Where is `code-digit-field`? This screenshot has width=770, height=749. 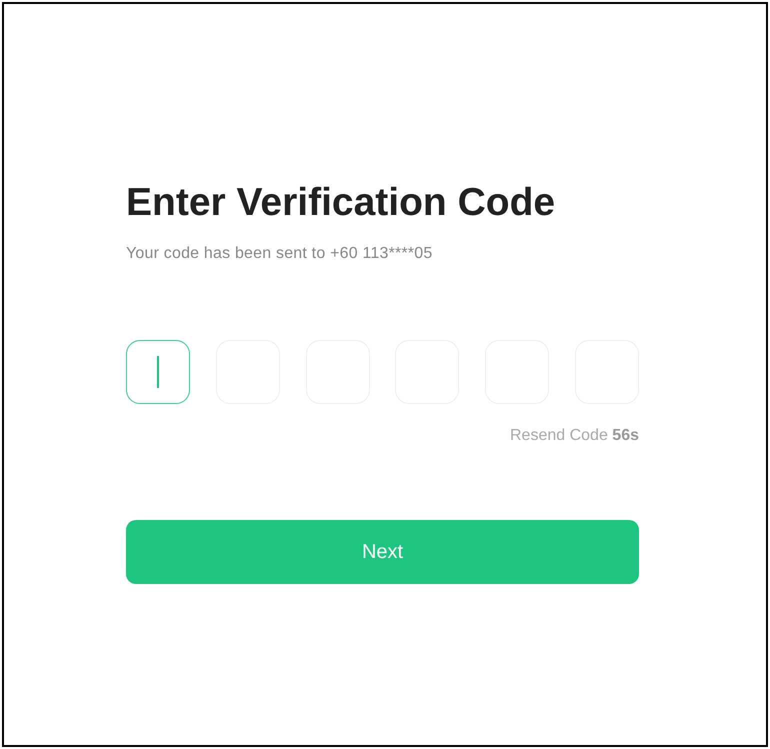 code-digit-field is located at coordinates (158, 372).